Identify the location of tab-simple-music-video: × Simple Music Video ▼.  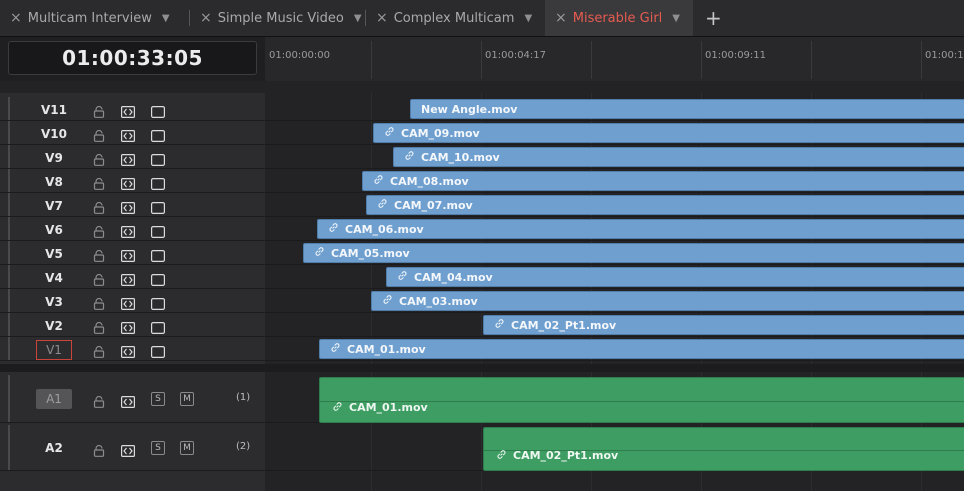
(277, 18).